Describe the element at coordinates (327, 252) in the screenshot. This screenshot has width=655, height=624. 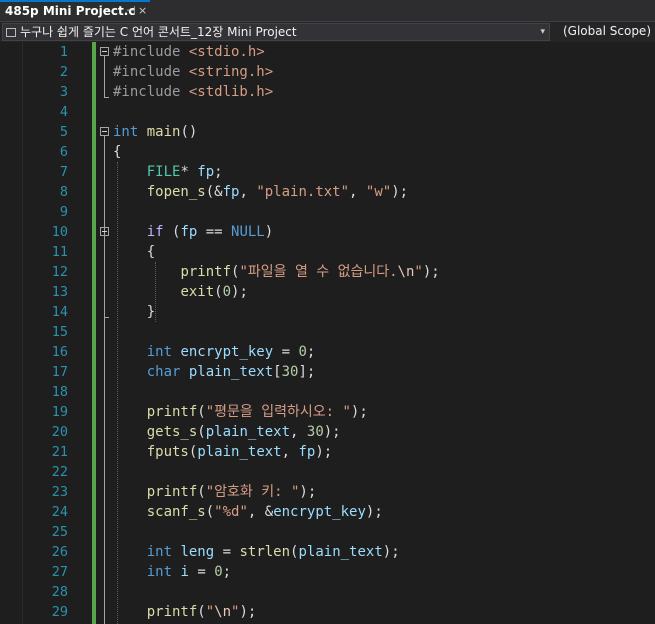
I see `code-line: 11 {` at that location.